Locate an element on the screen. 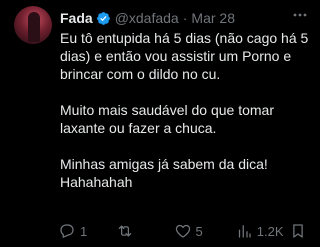 Image resolution: width=320 pixels, height=247 pixels. more-options-icon is located at coordinates (300, 15).